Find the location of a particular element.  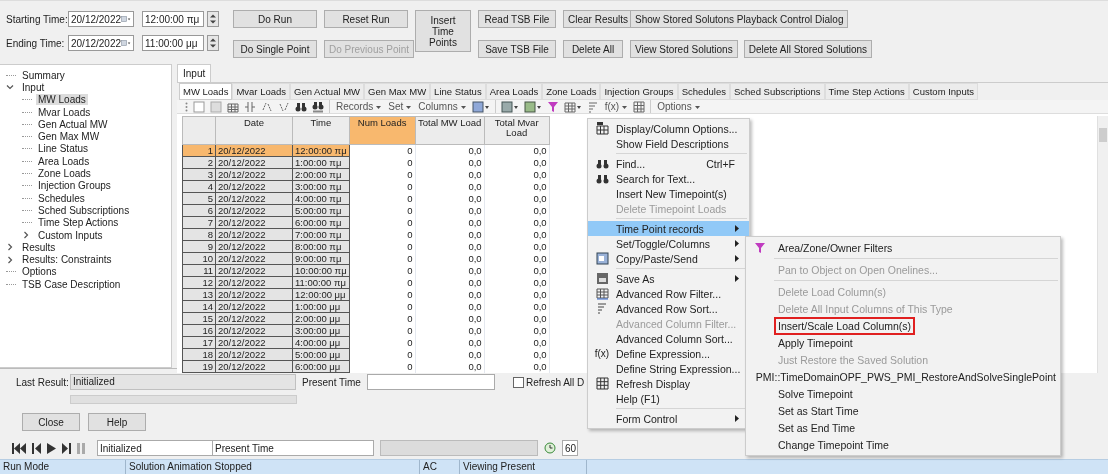

toolbar-button: Save TSB File is located at coordinates (517, 49).